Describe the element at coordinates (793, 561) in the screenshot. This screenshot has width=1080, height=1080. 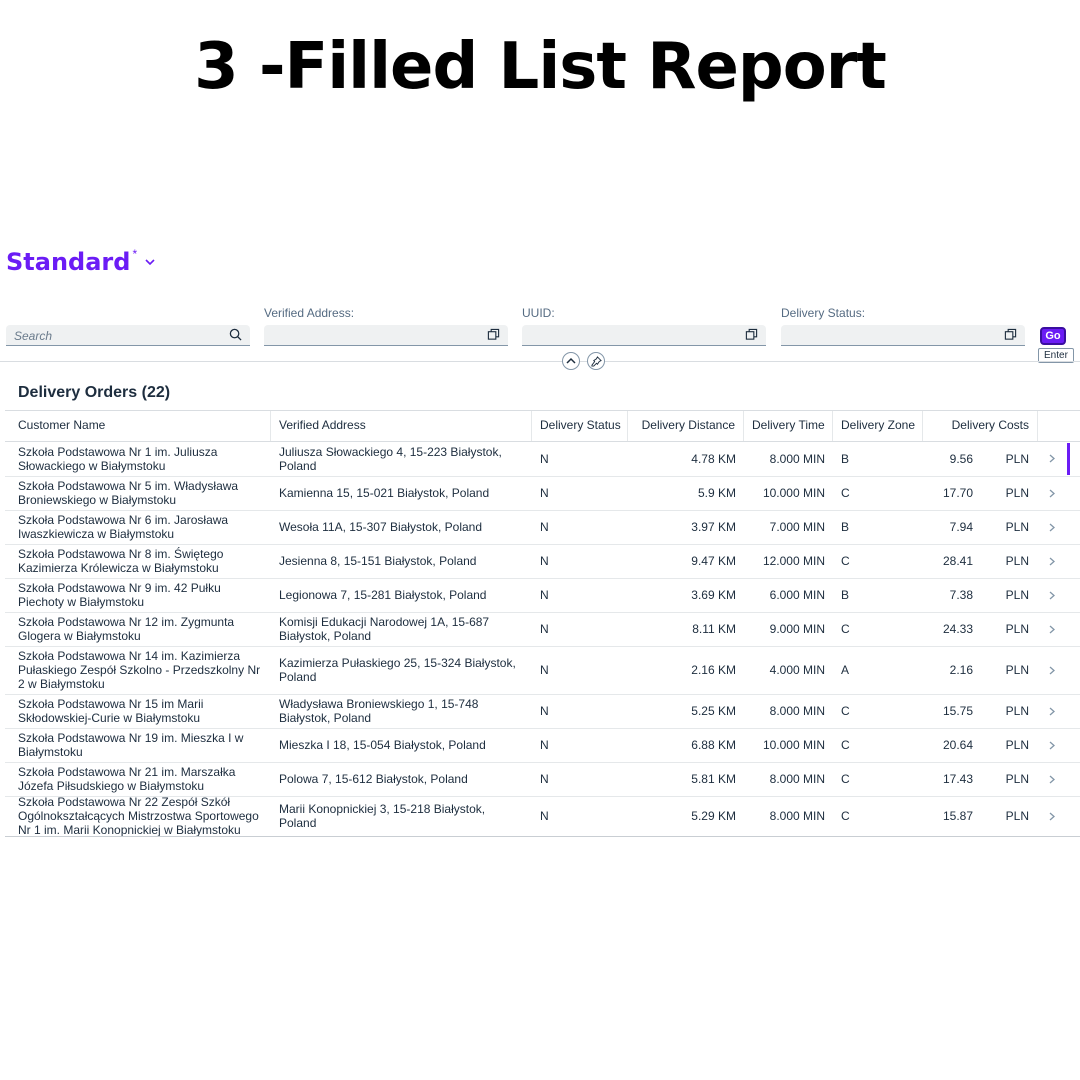
I see `delivery-time-cell: 12.000 MIN` at that location.